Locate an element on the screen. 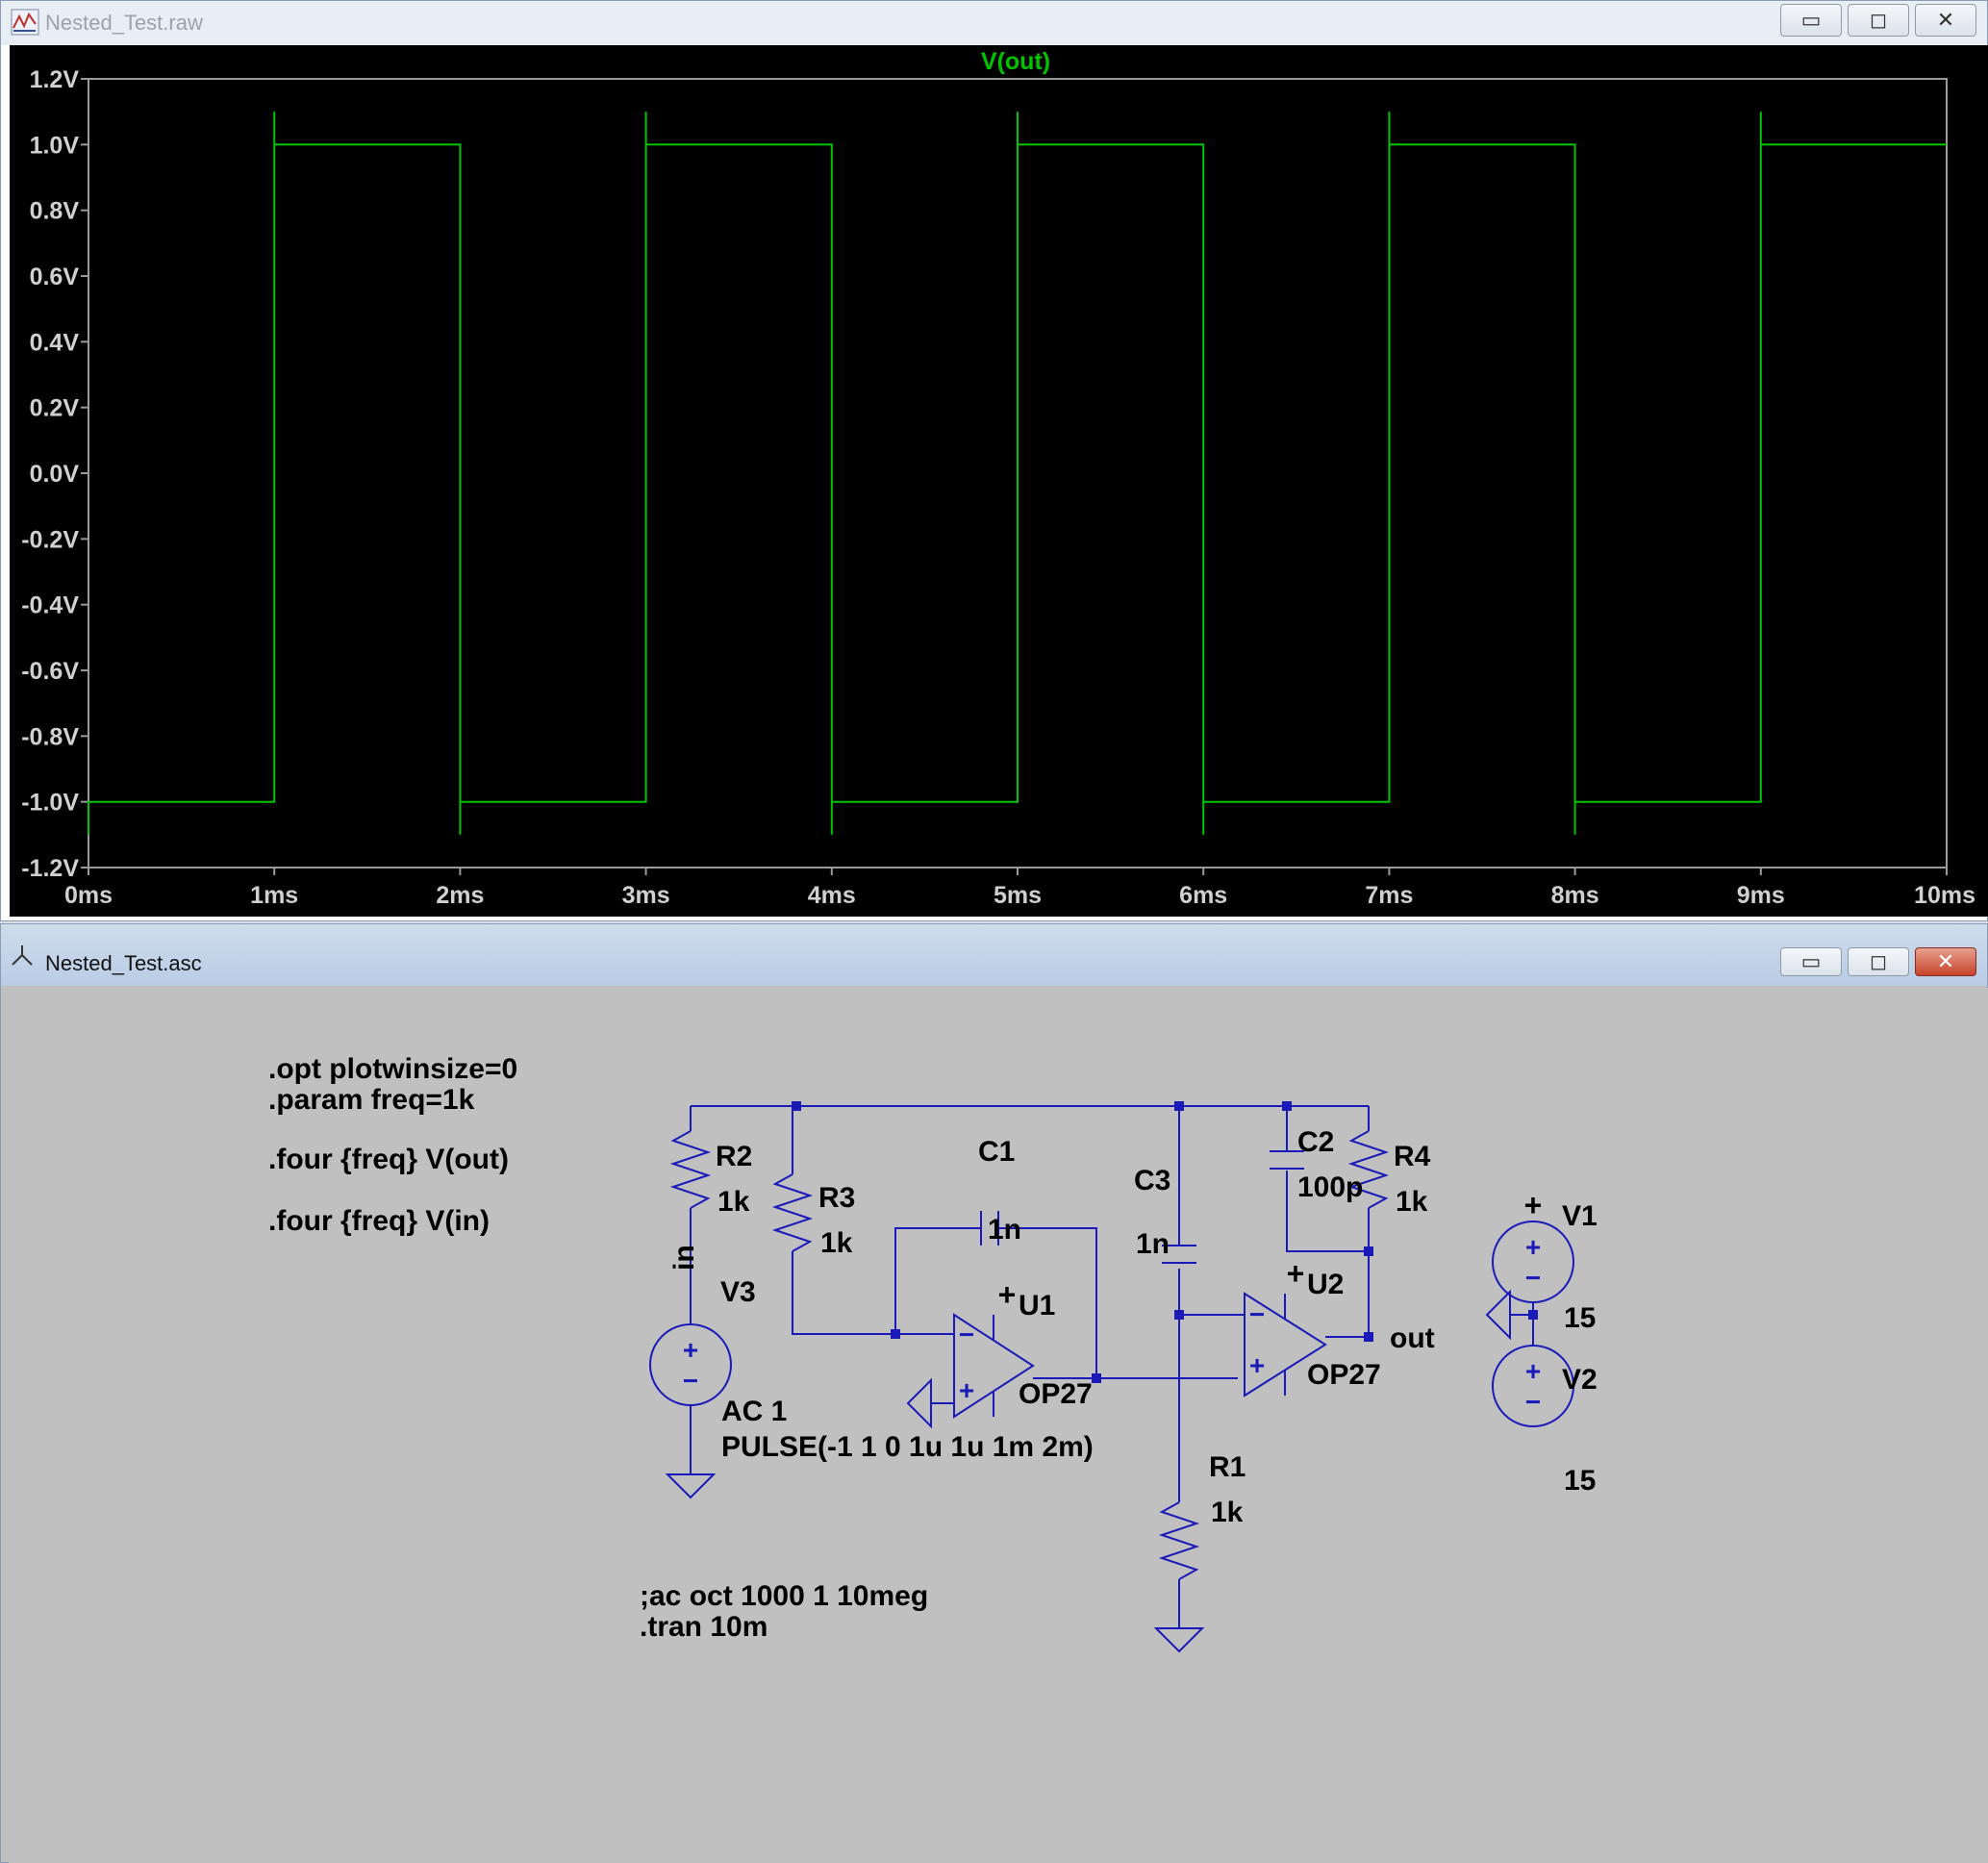  c2-label: C2 is located at coordinates (1315, 1142).